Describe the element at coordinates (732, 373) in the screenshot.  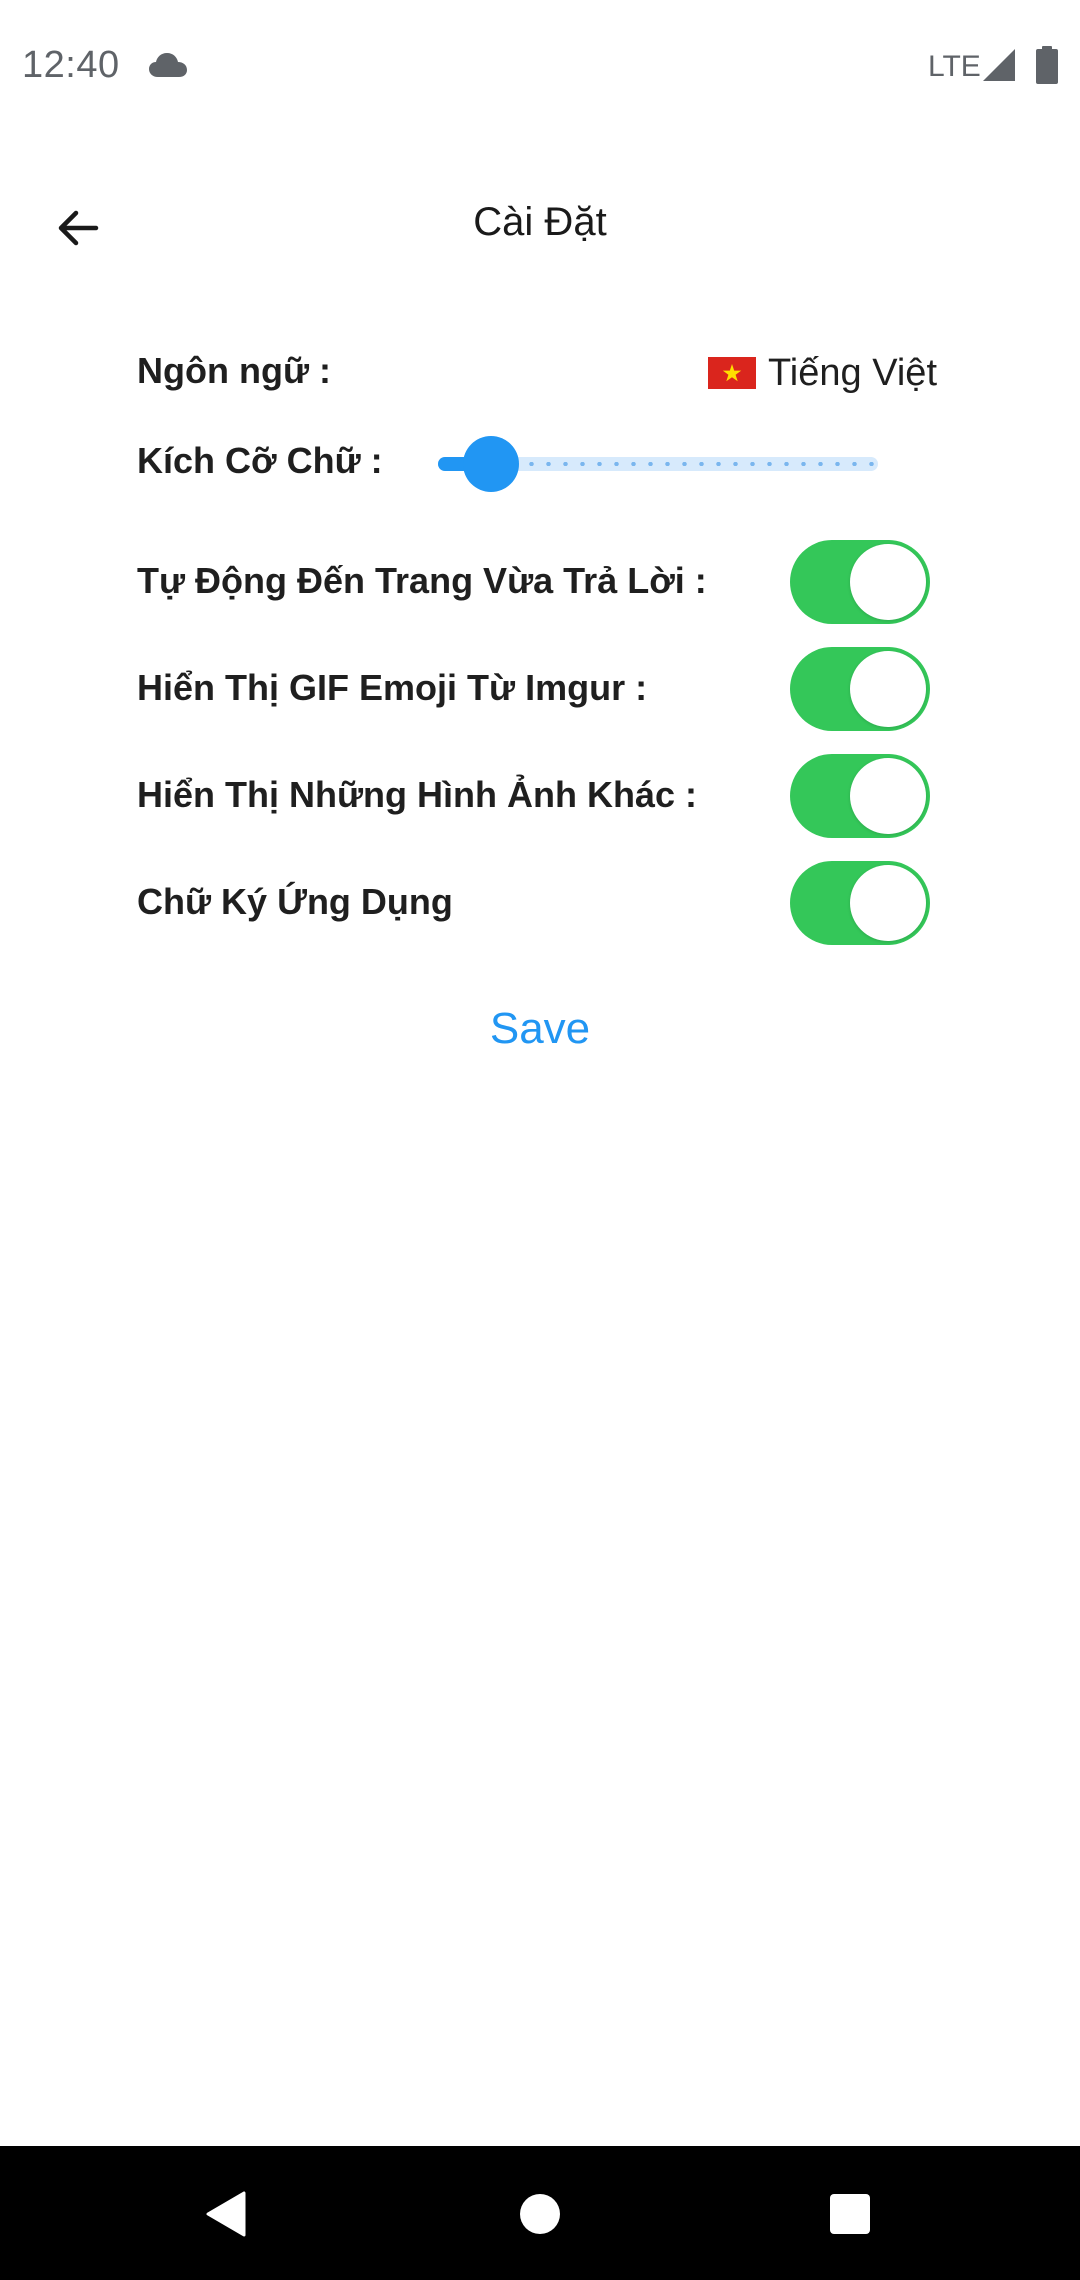
I see `vietnam-flag-icon` at that location.